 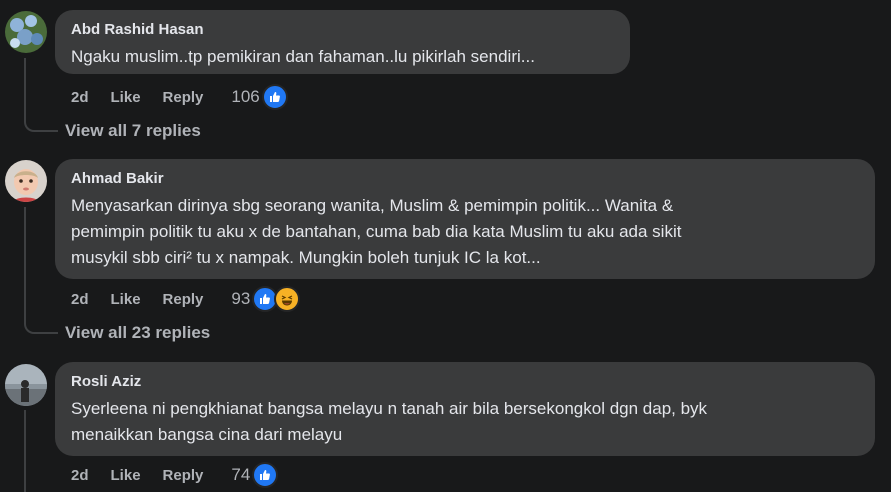 What do you see at coordinates (245, 96) in the screenshot?
I see `reaction-count: 106` at bounding box center [245, 96].